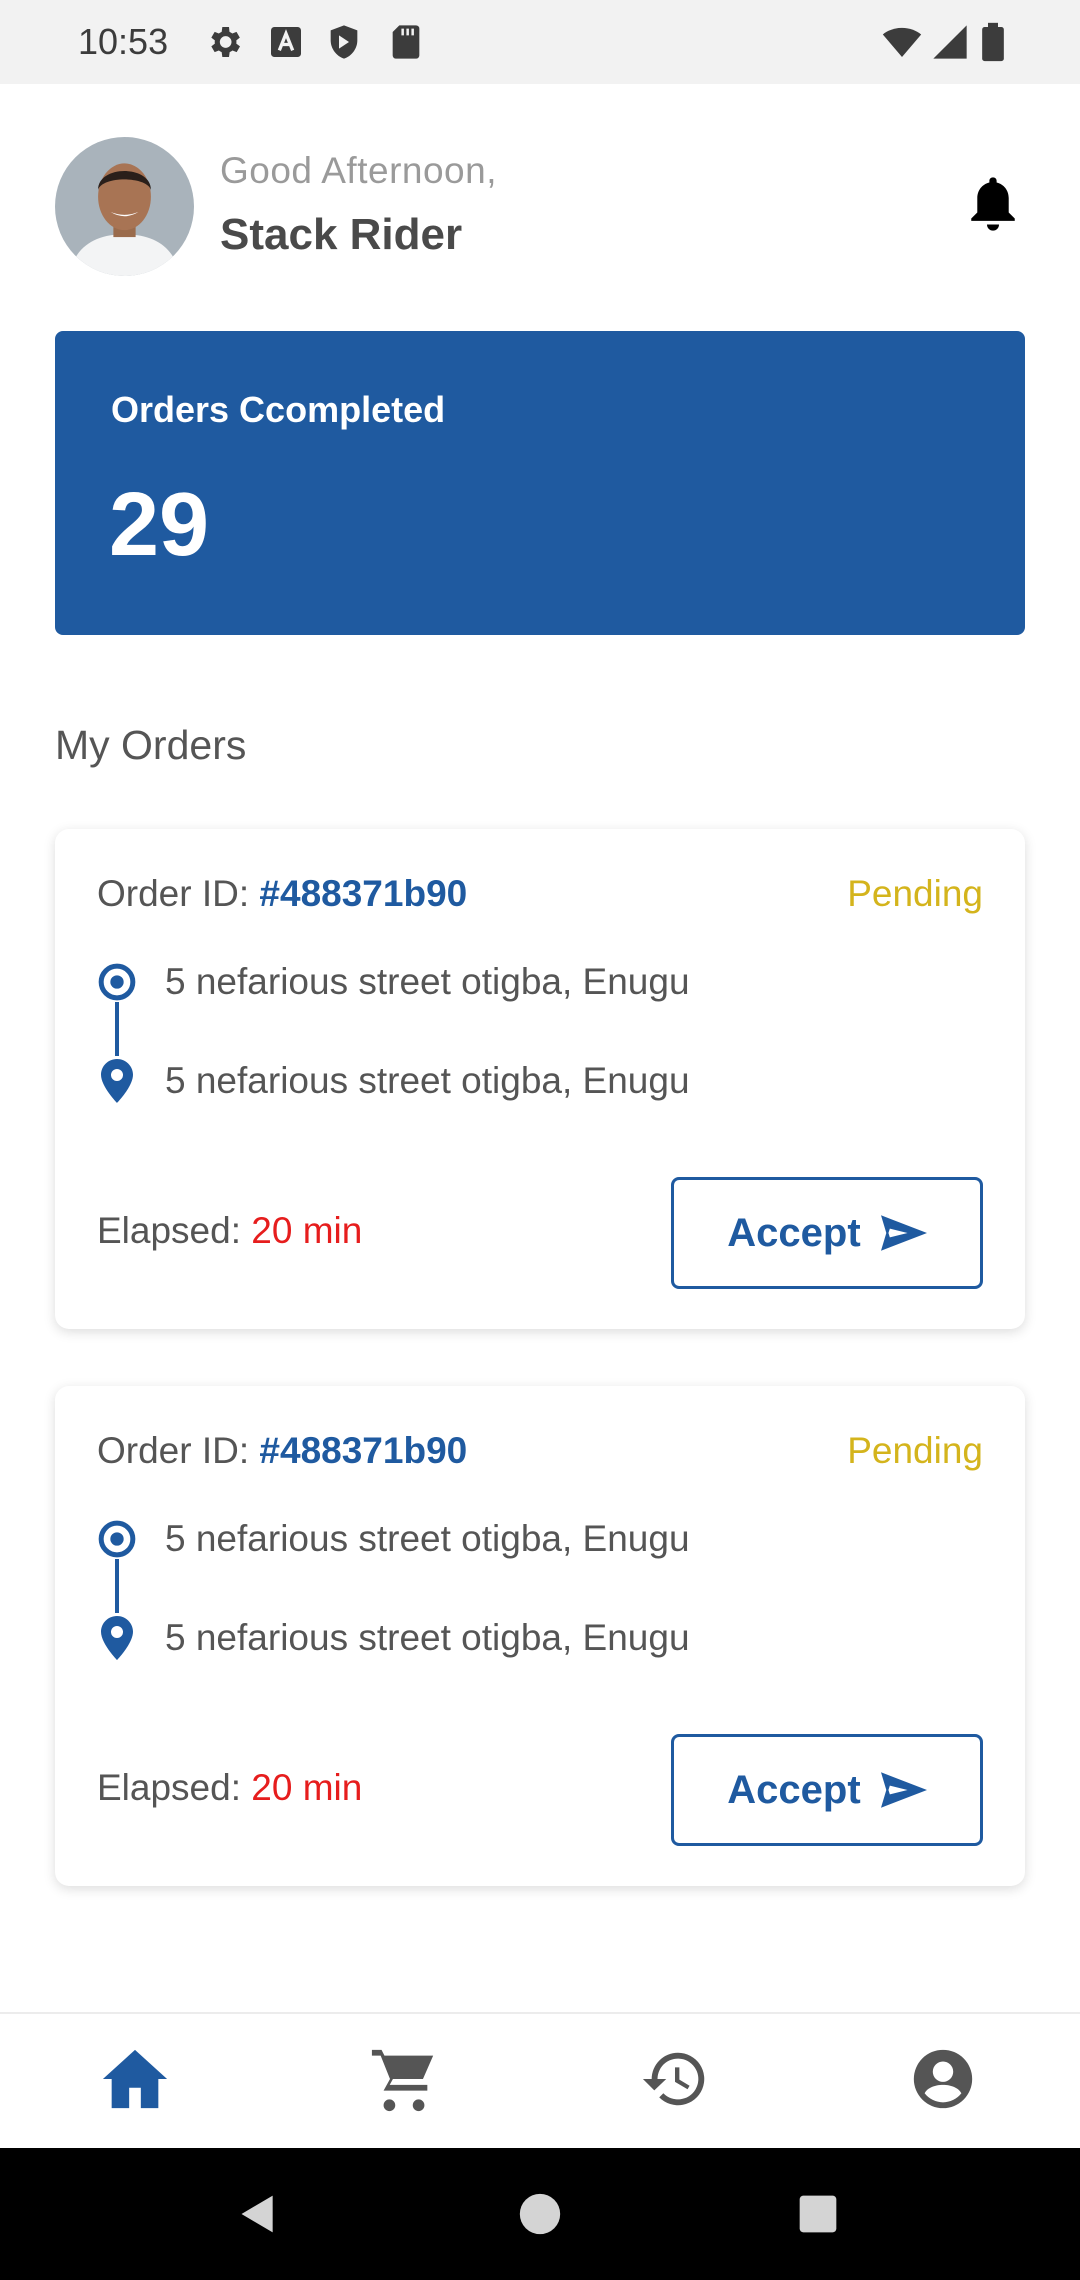 The image size is (1080, 2280). What do you see at coordinates (540, 483) in the screenshot?
I see `orders-completed-card: Orders Ccompleted 29` at bounding box center [540, 483].